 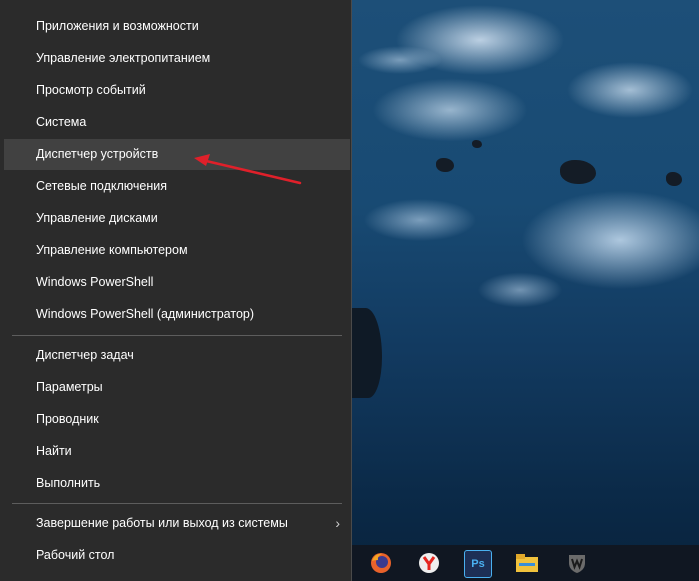 I want to click on taskbar: Ps, so click(x=525, y=563).